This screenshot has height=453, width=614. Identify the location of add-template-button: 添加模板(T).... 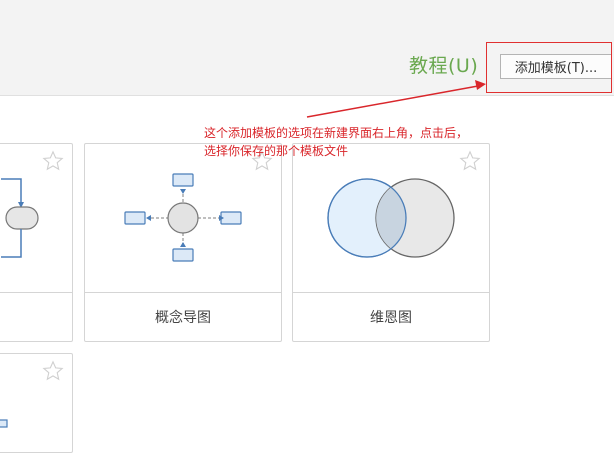
(556, 66).